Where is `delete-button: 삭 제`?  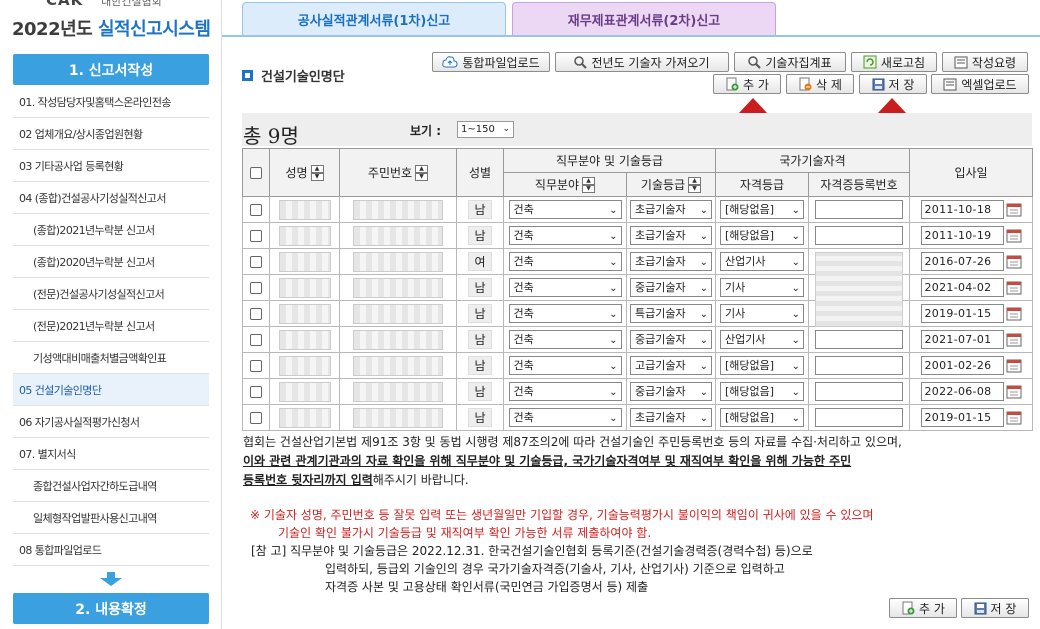 delete-button: 삭 제 is located at coordinates (820, 84).